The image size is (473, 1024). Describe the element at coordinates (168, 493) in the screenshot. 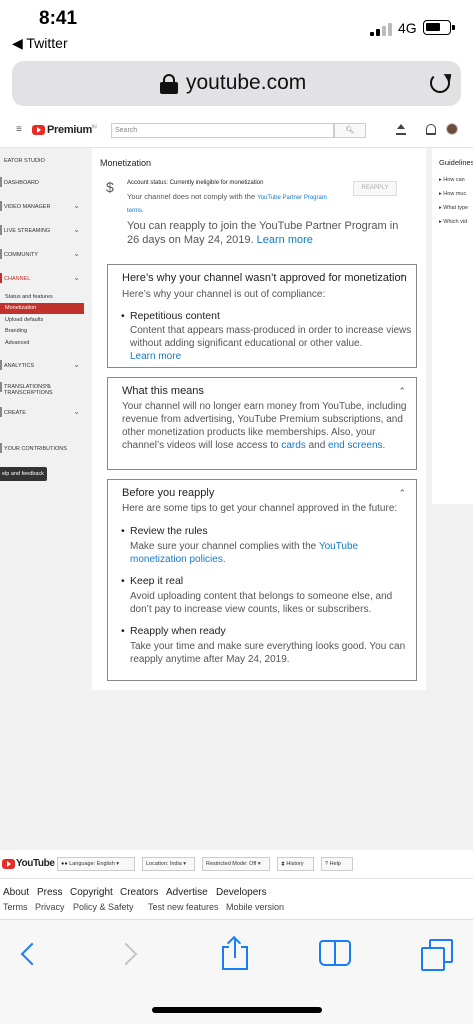

I see `card-title: Before you reapply` at that location.